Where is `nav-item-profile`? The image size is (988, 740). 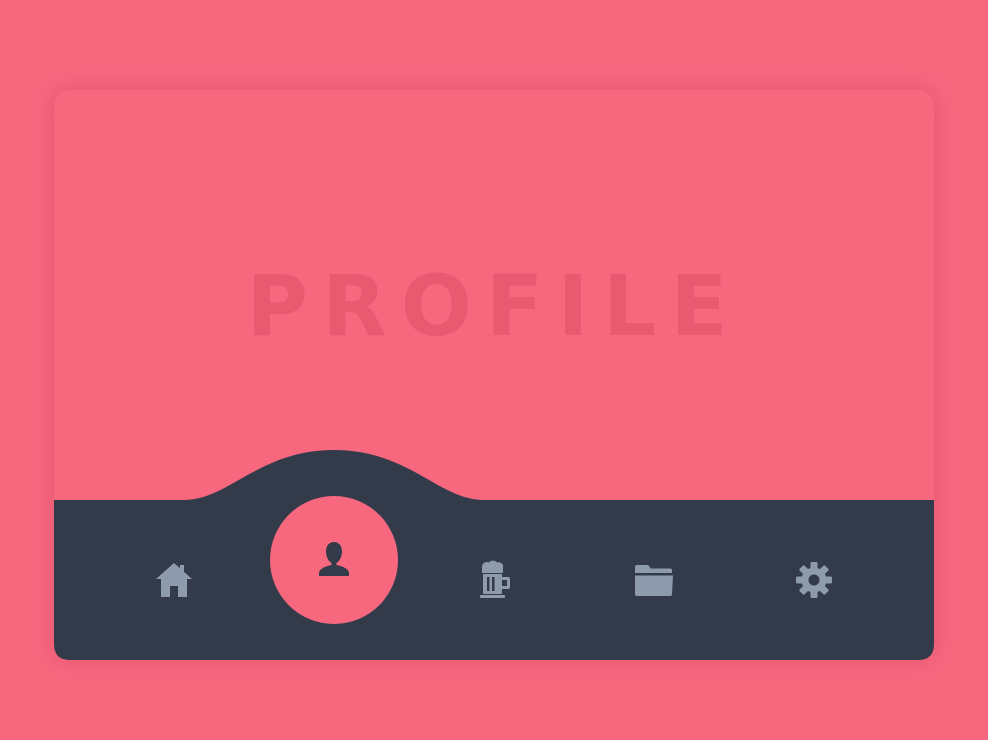
nav-item-profile is located at coordinates (334, 560).